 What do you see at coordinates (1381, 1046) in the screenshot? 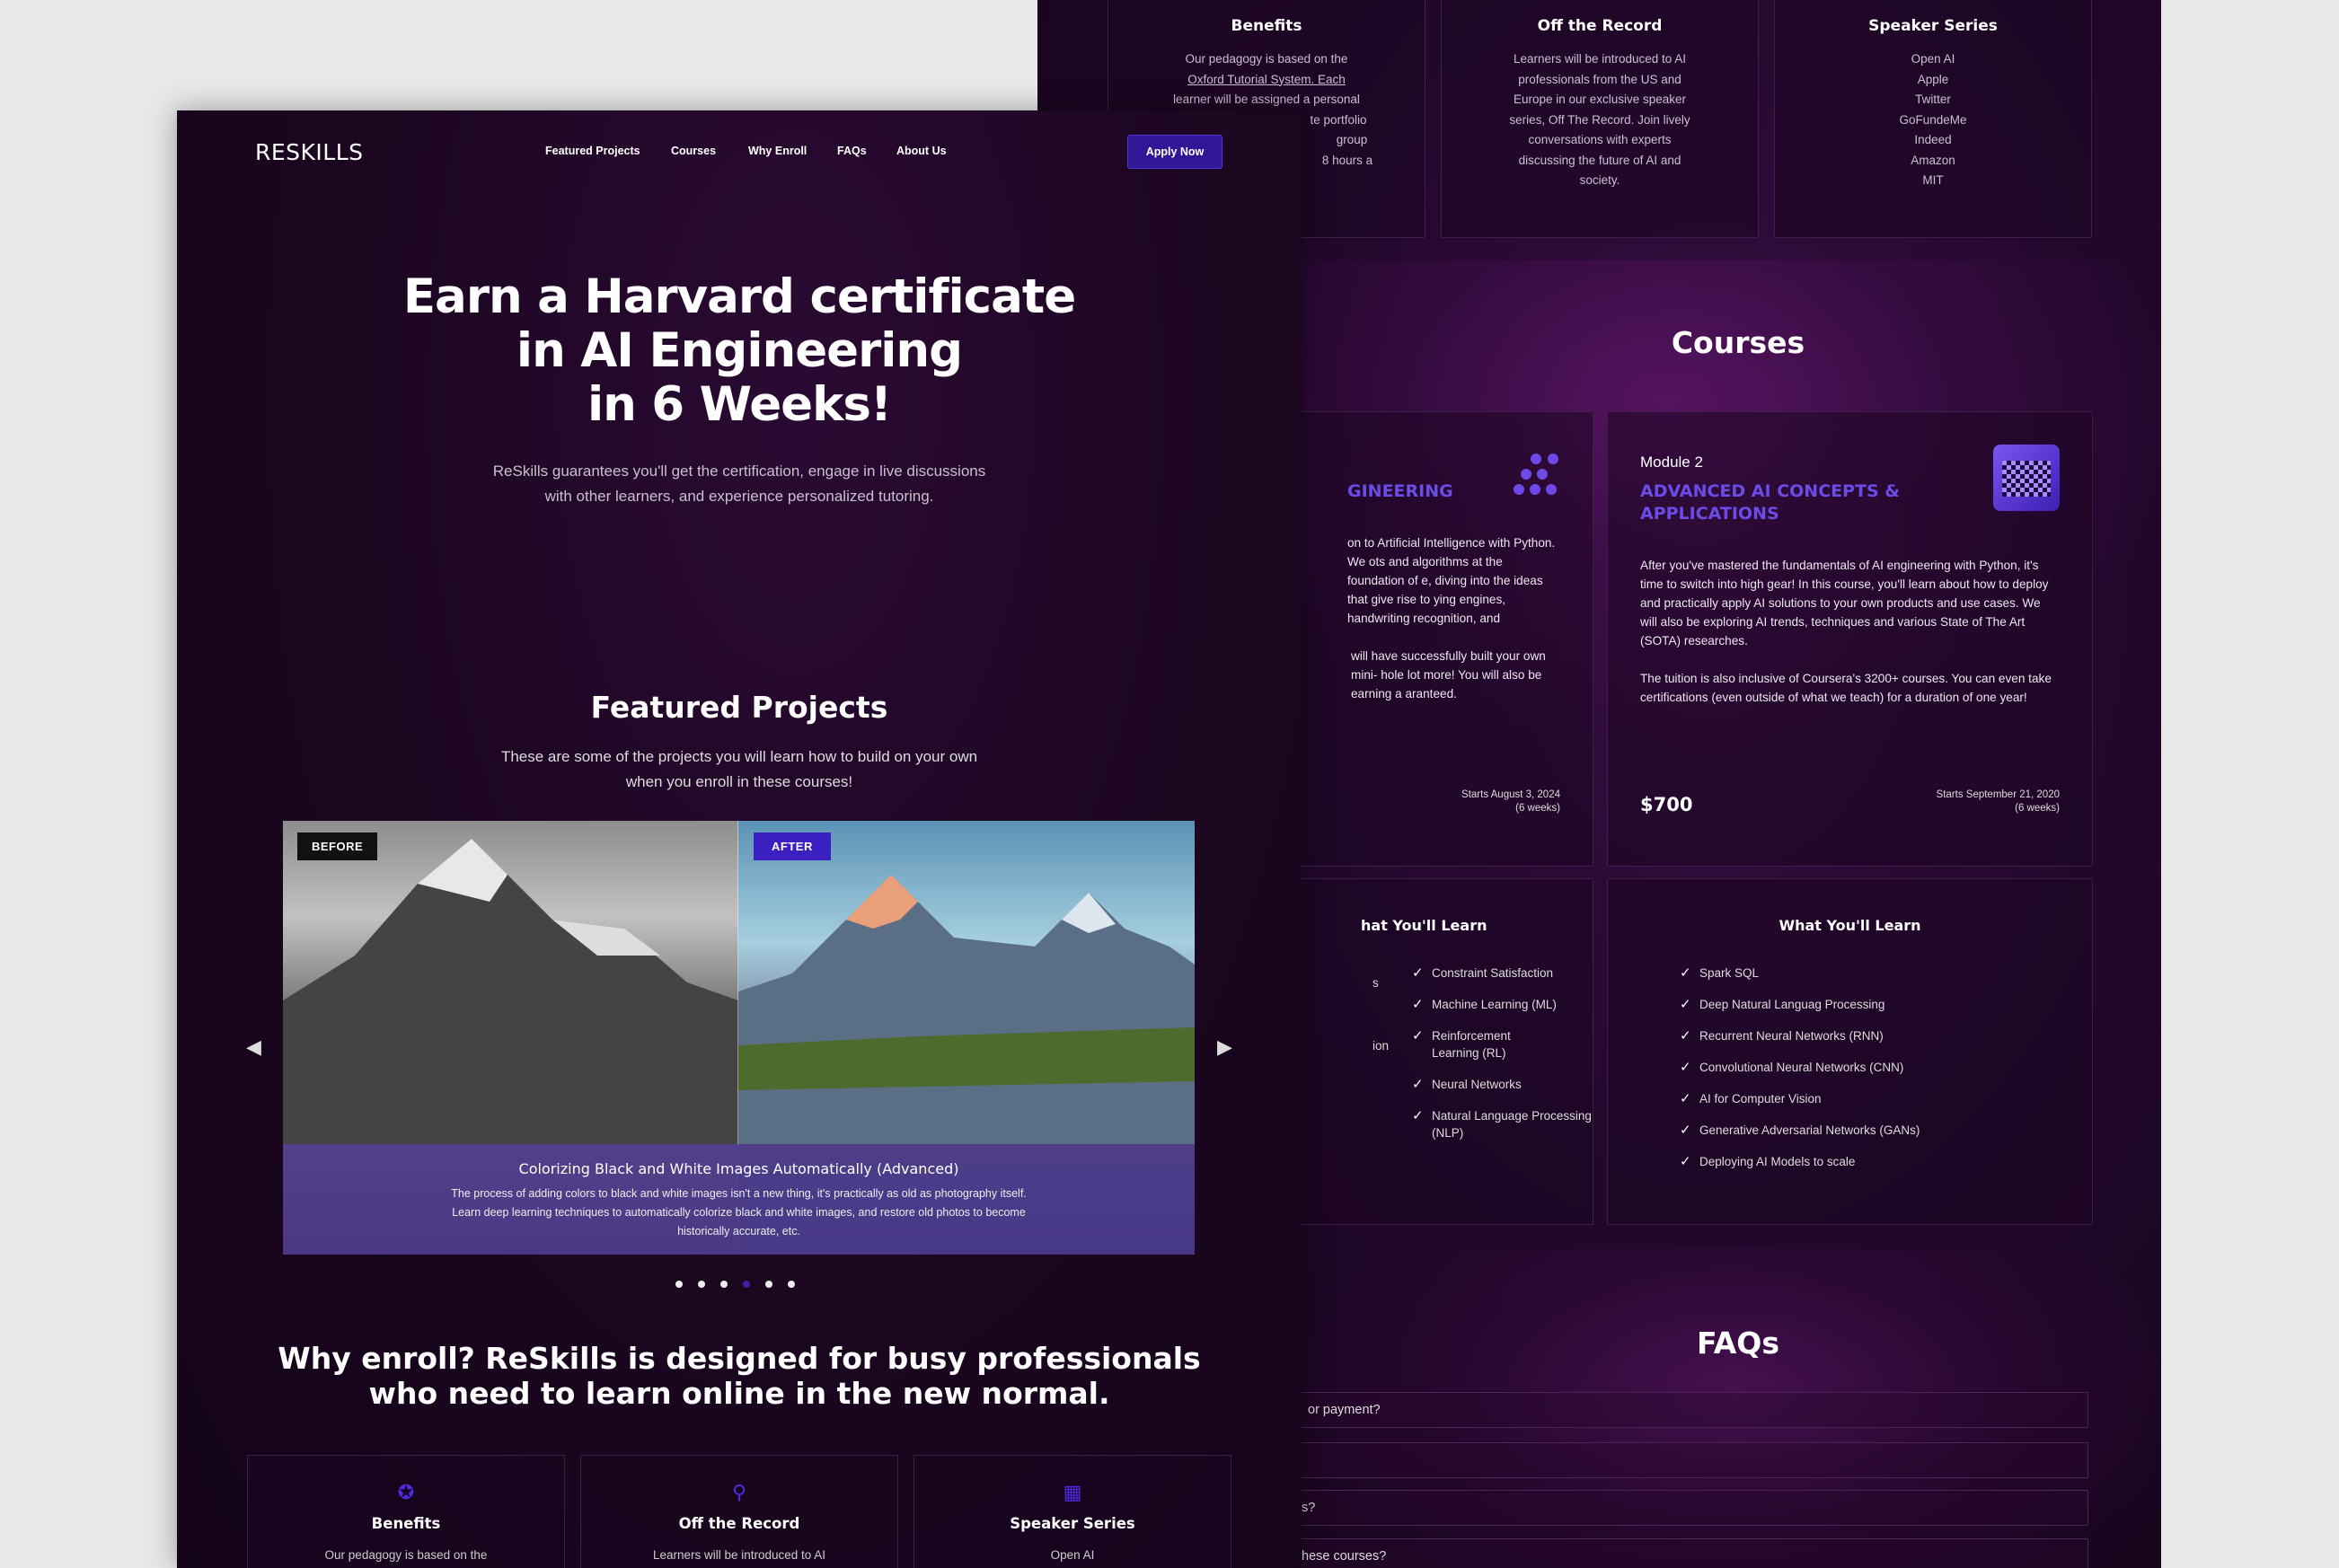
I see `cut-off-item: ion` at bounding box center [1381, 1046].